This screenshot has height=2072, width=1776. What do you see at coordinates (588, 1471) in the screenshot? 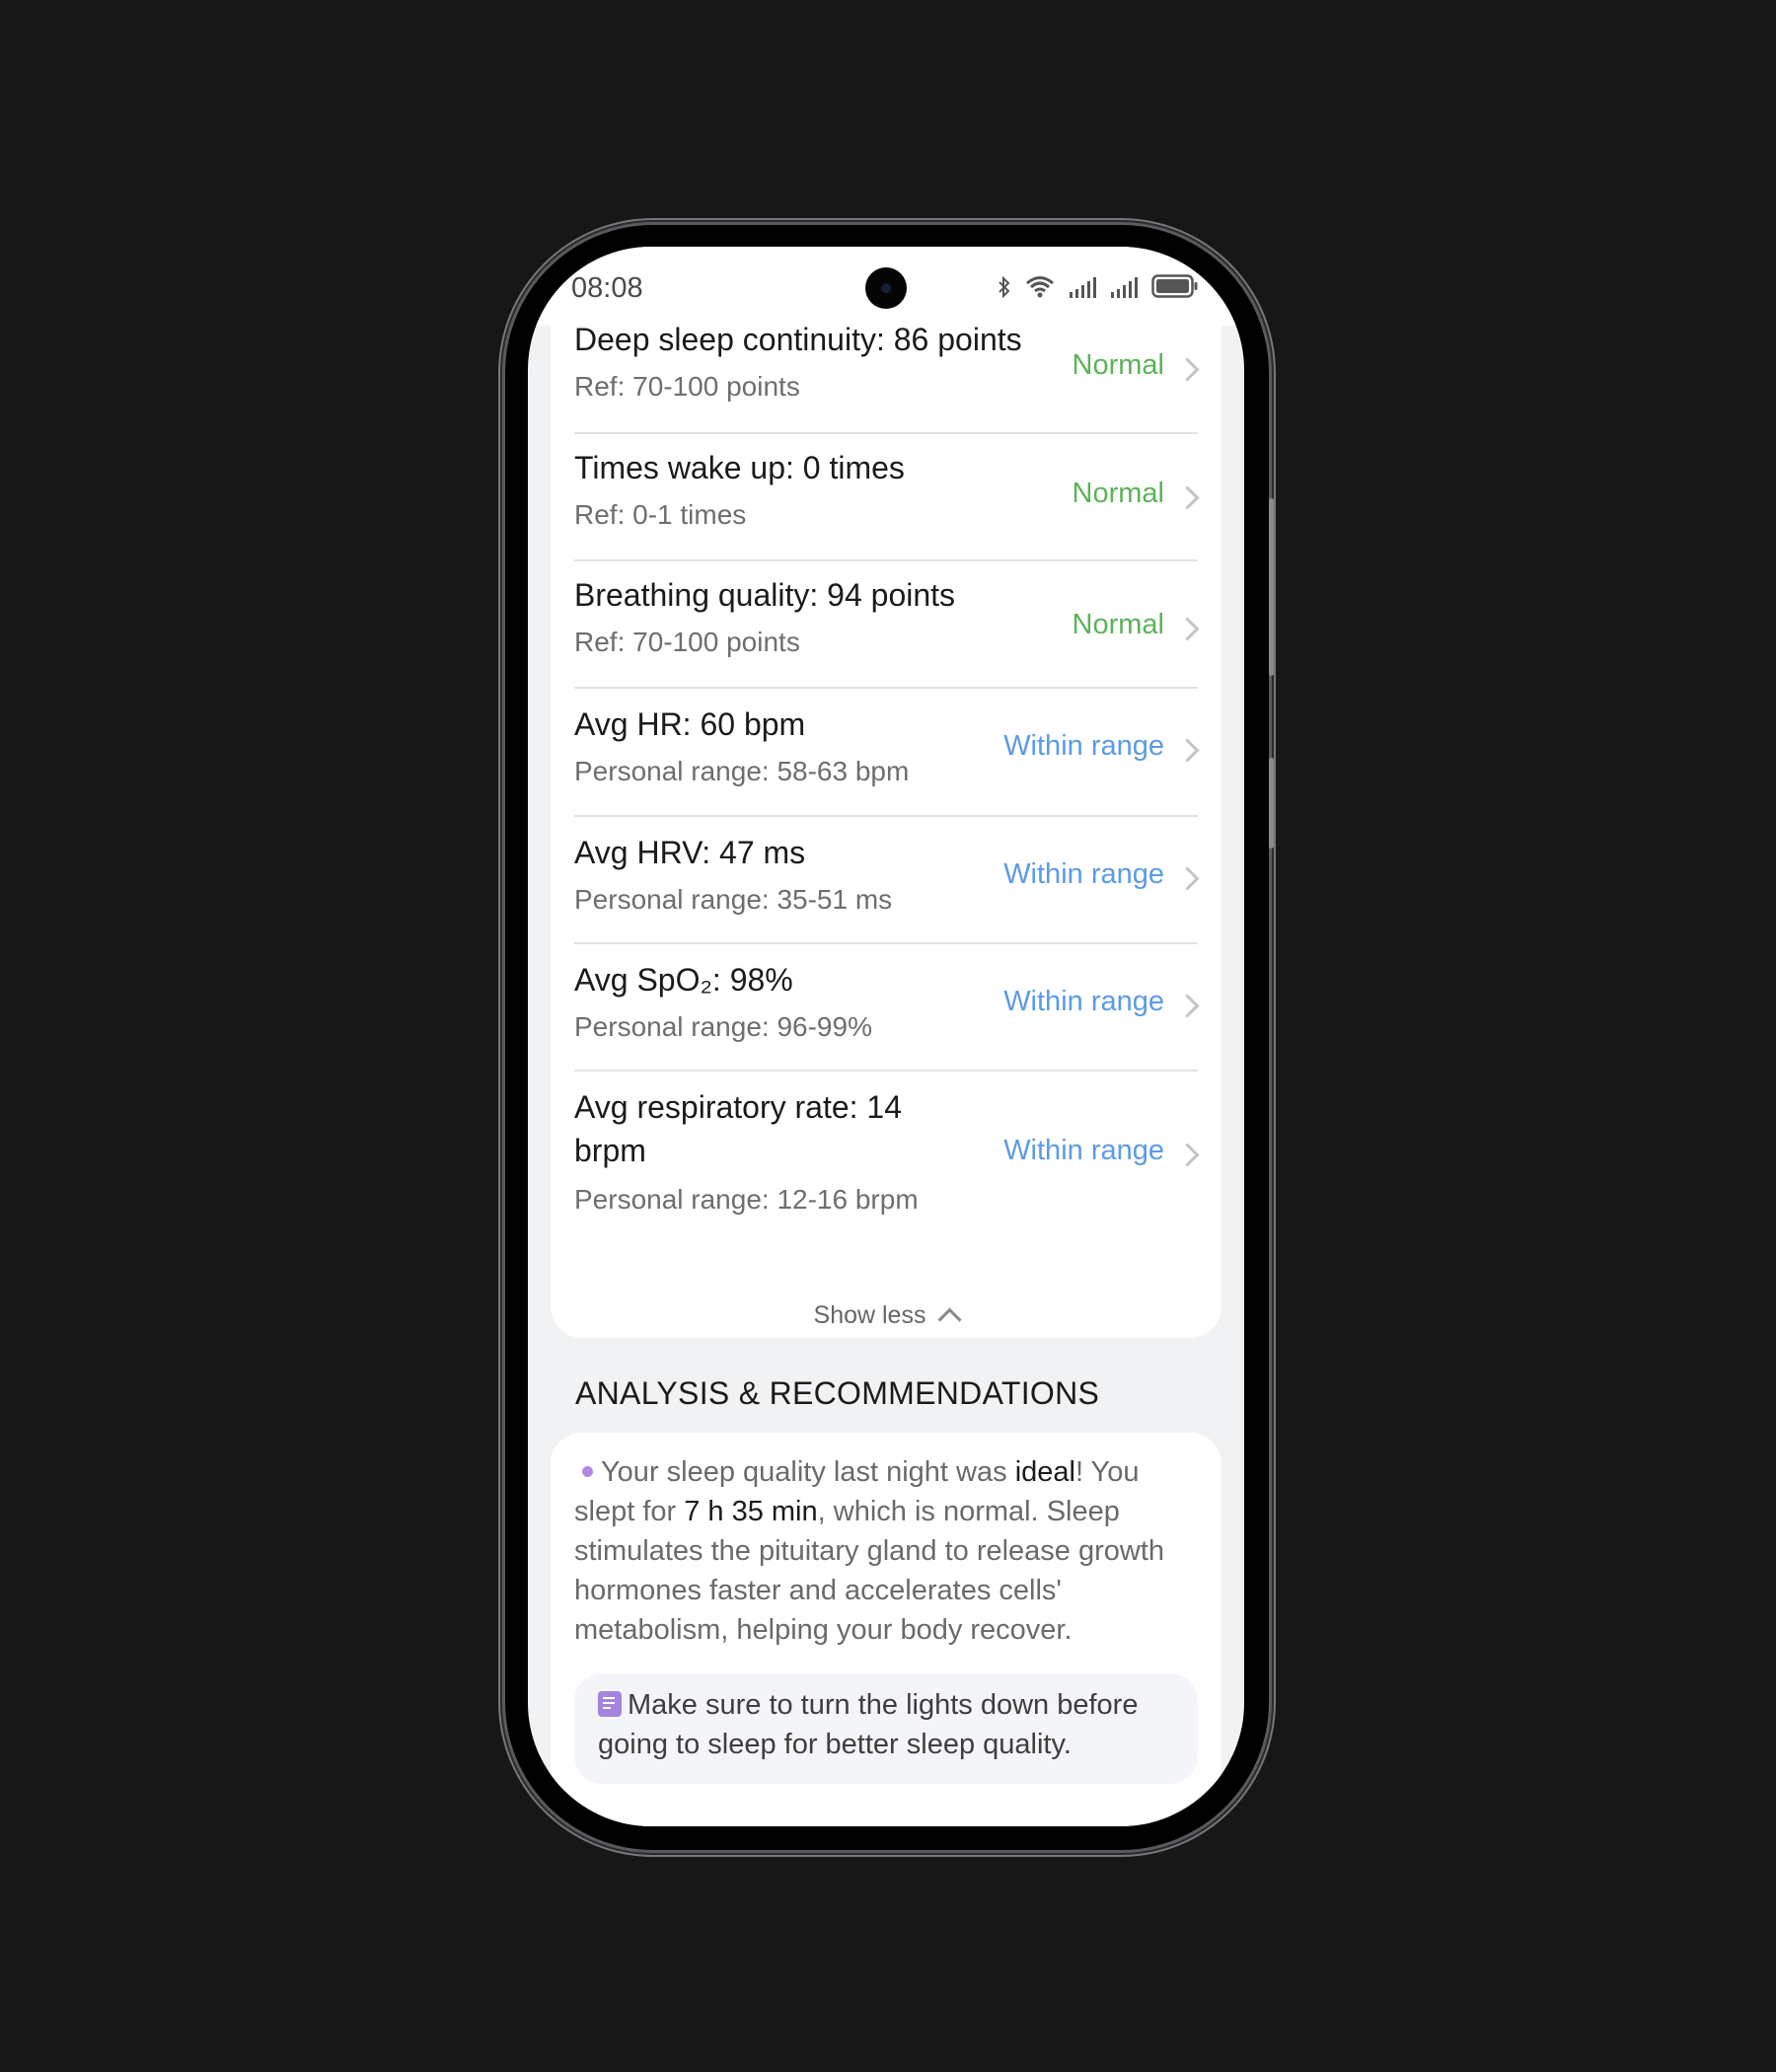
I see `bullet-icon` at bounding box center [588, 1471].